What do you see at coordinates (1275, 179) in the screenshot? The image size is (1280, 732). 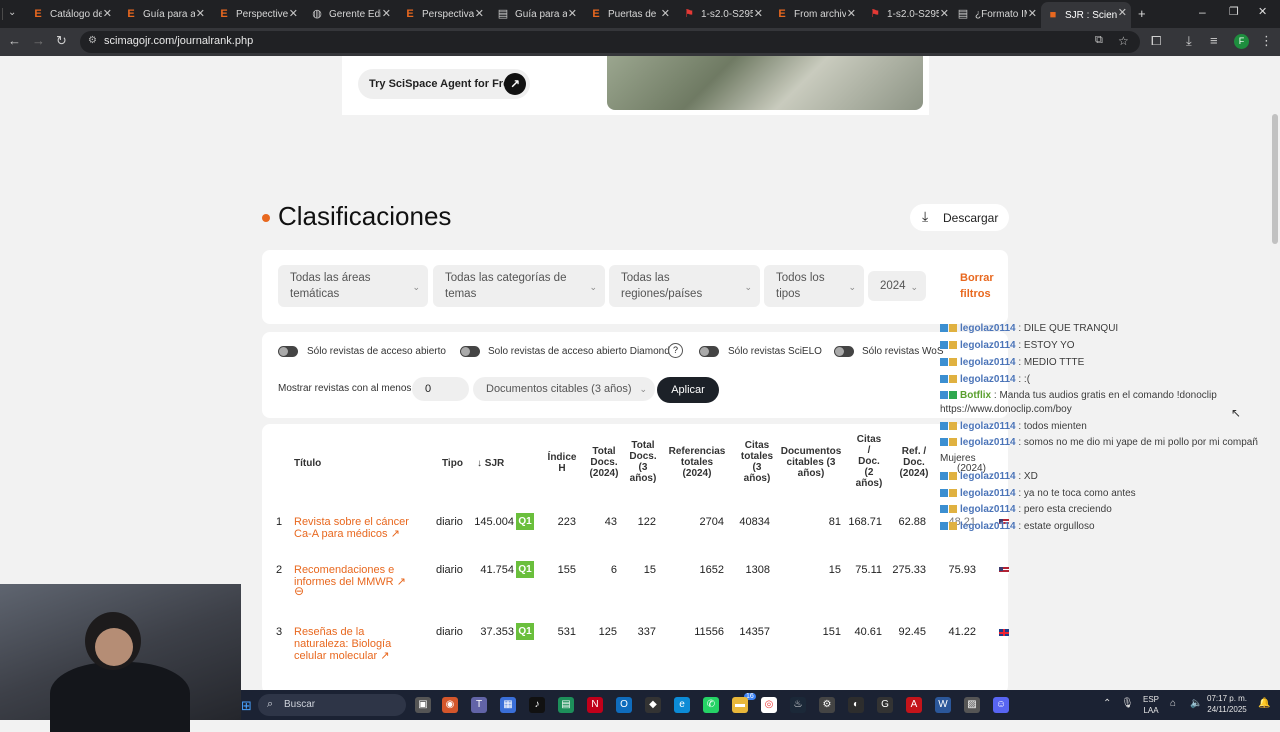 I see `scrollbar-thumb` at bounding box center [1275, 179].